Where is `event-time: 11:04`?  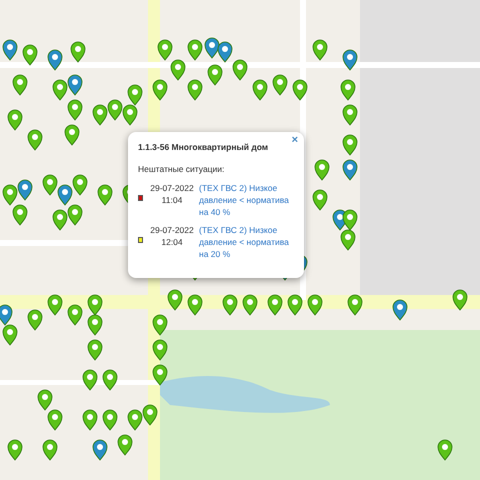 event-time: 11:04 is located at coordinates (172, 200).